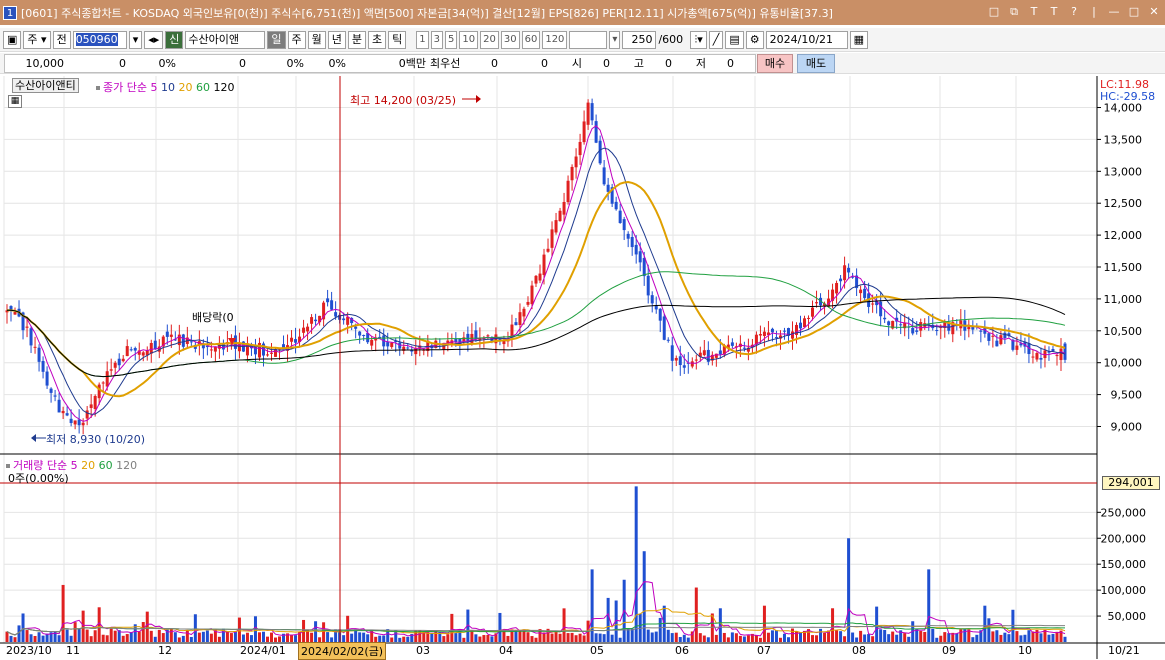  Describe the element at coordinates (437, 39) in the screenshot. I see `interval-3: 3` at that location.